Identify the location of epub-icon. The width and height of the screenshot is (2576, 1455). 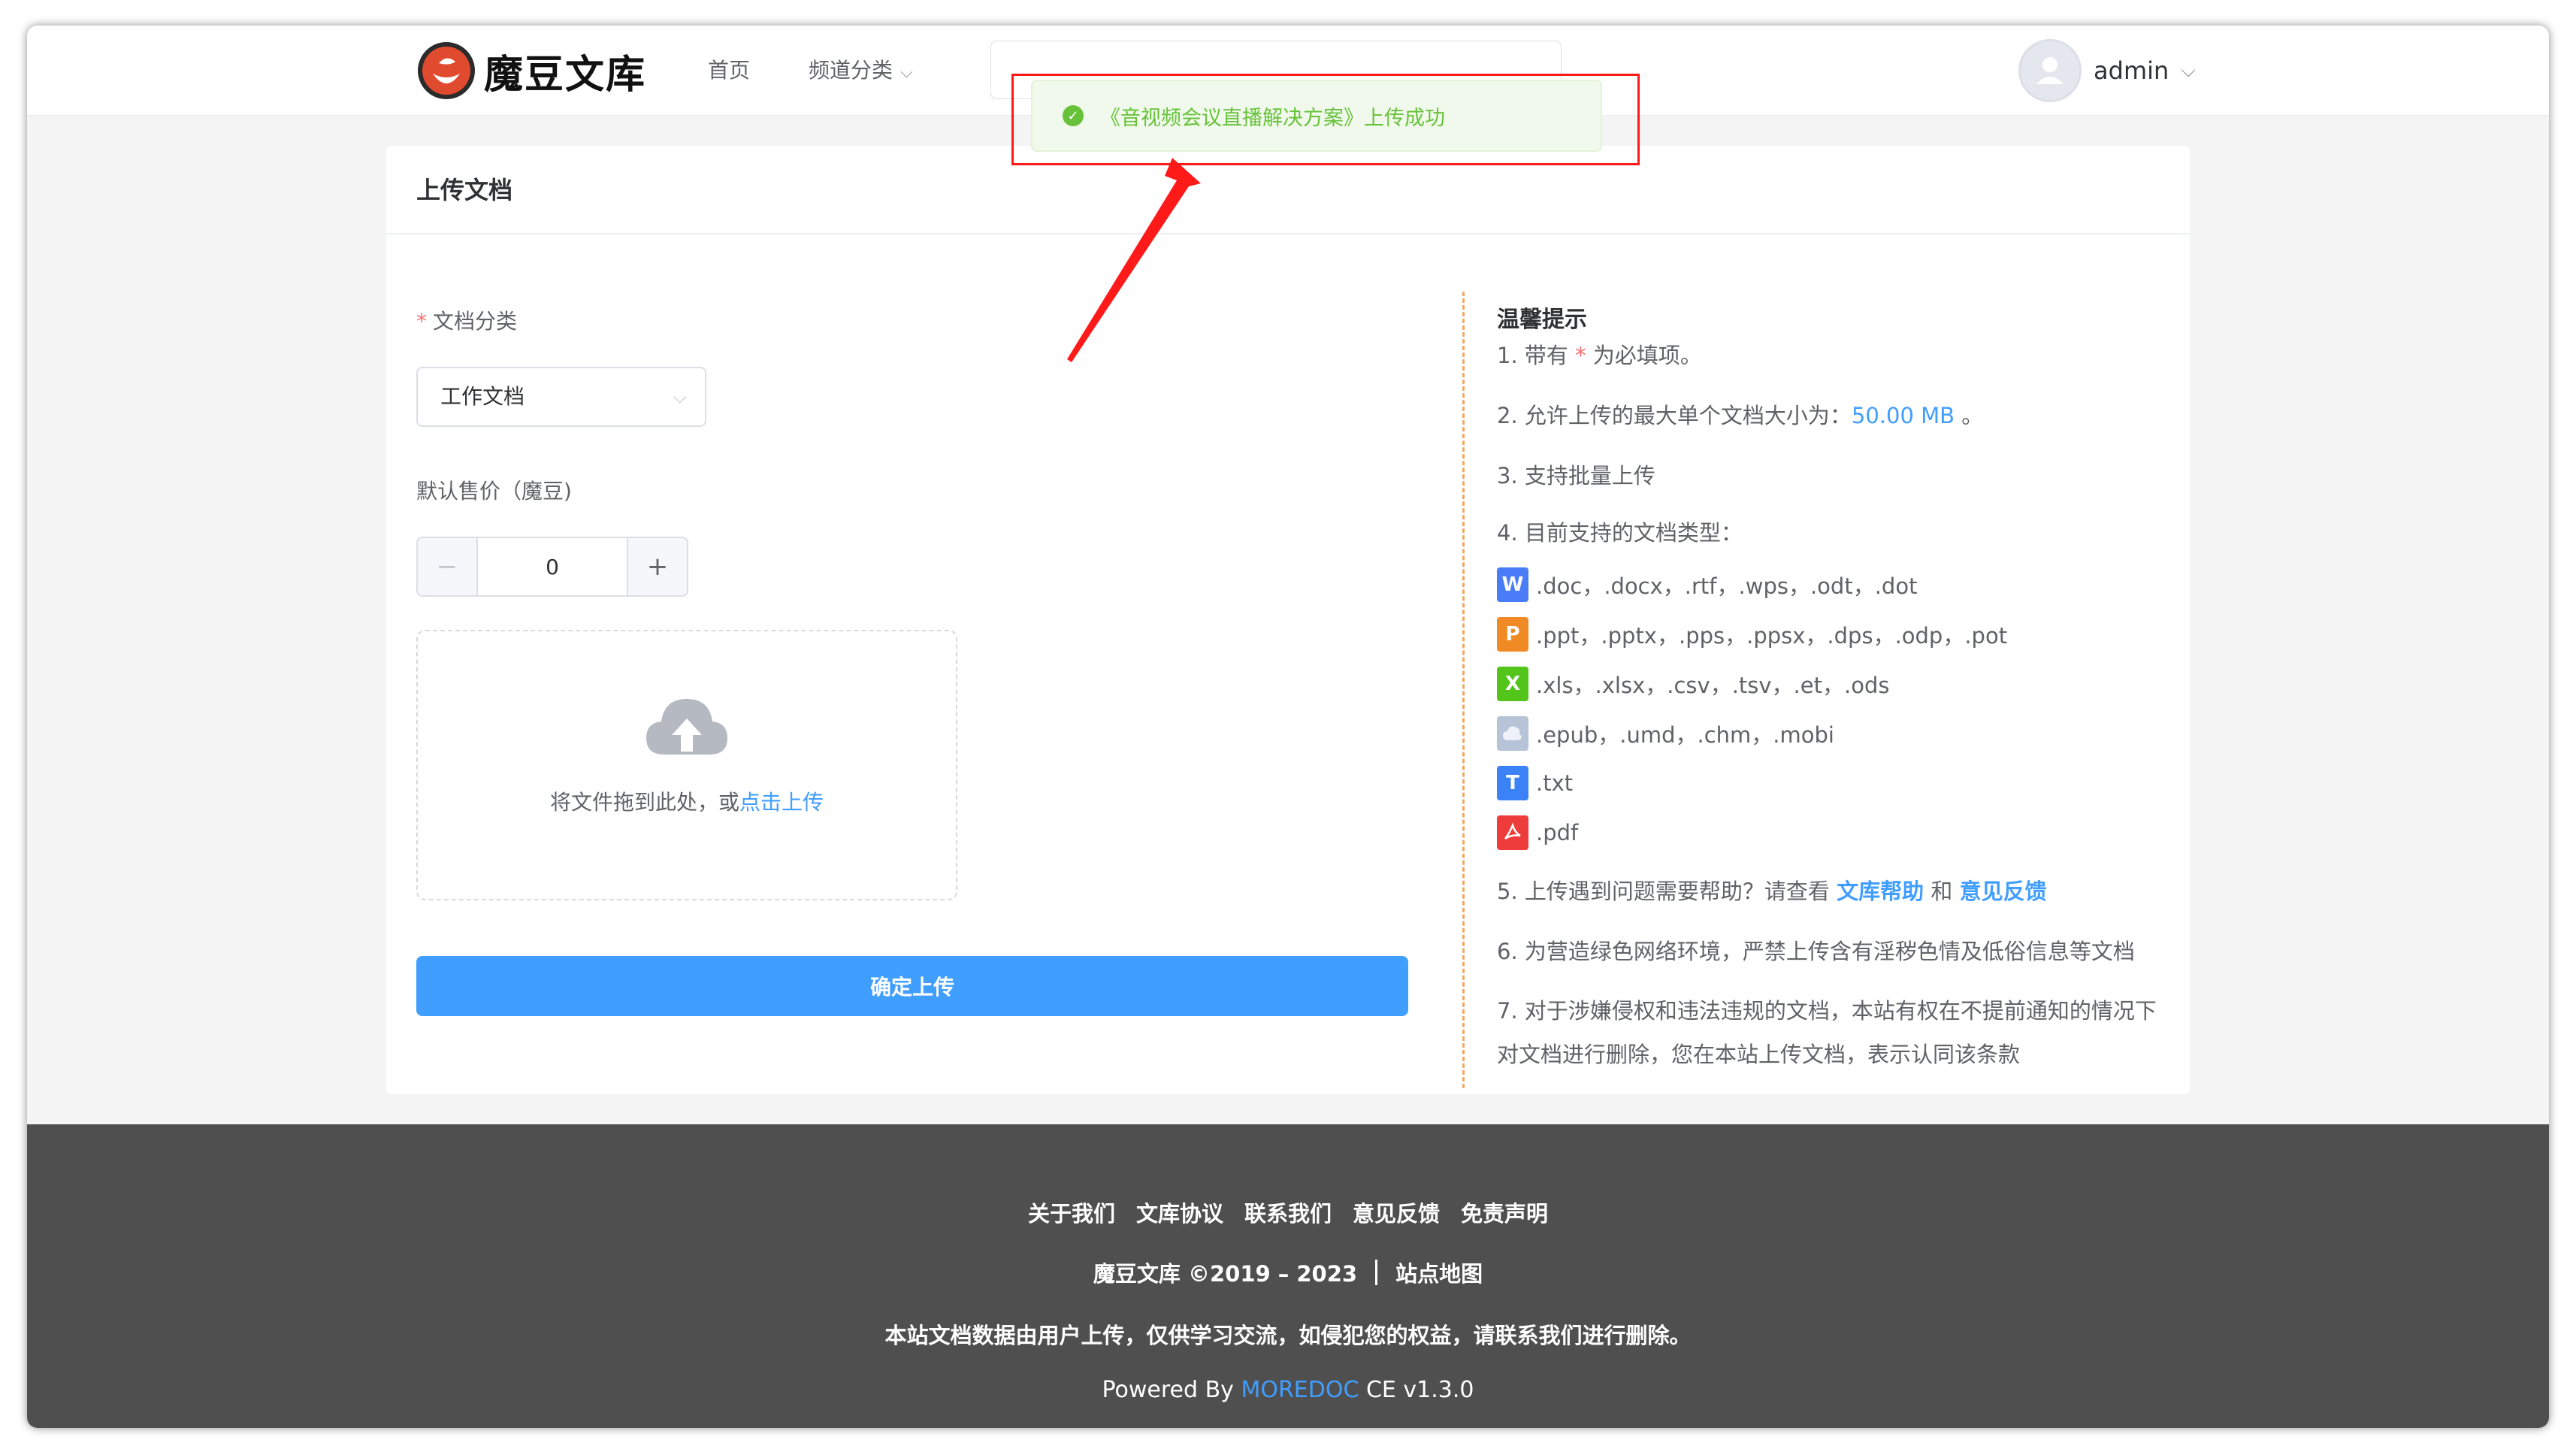
(1512, 733).